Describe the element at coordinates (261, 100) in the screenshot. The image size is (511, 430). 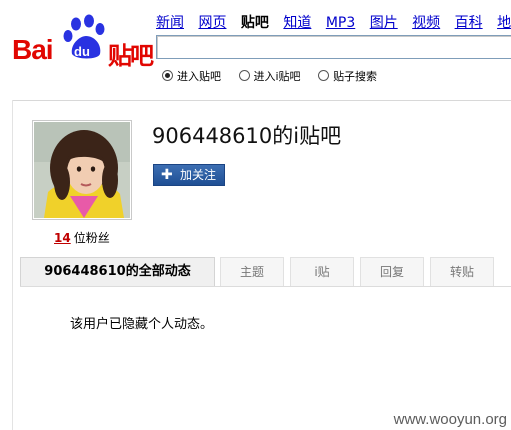
I see `header-divider` at that location.